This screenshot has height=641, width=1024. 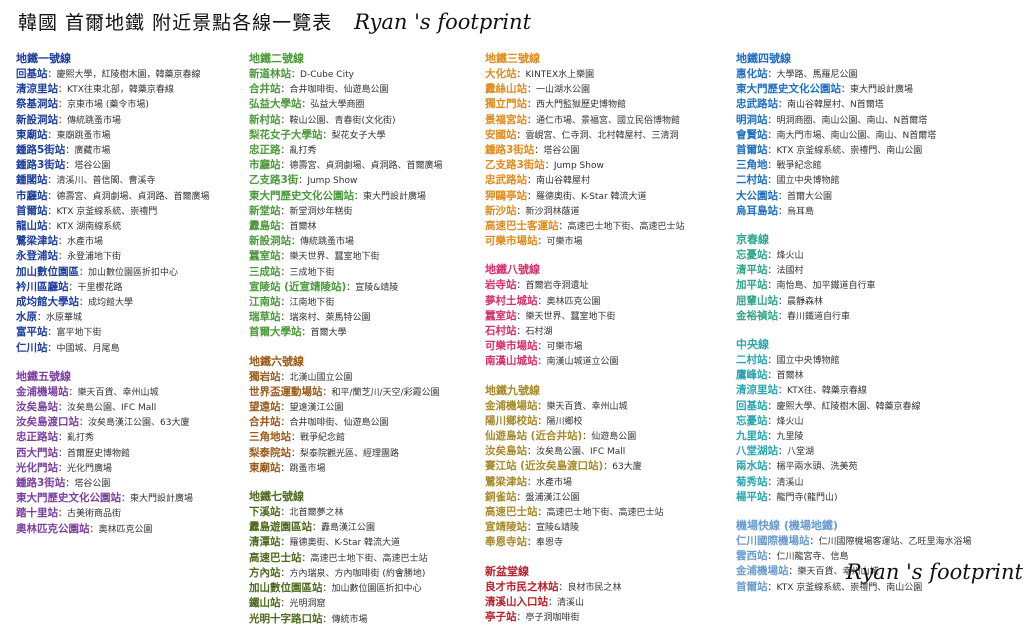 What do you see at coordinates (560, 75) in the screenshot?
I see `attractions: KINTEX水上樂園` at bounding box center [560, 75].